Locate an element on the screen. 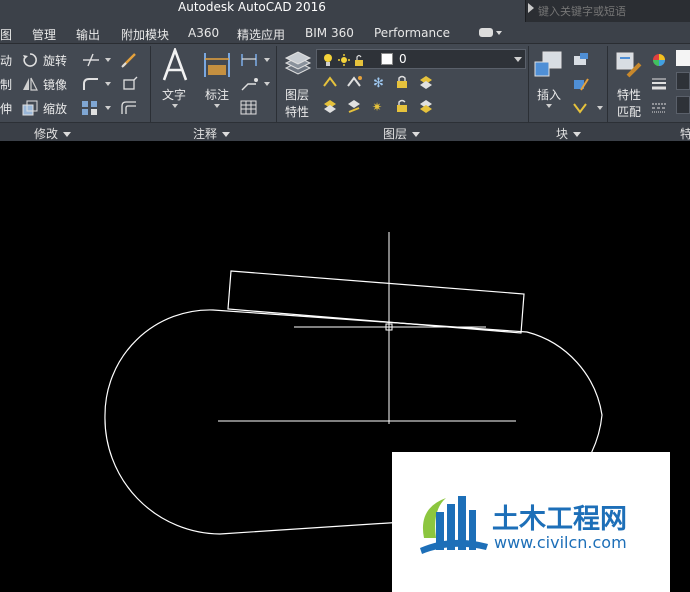  layer-thaw-icon: ✷ is located at coordinates (377, 107).